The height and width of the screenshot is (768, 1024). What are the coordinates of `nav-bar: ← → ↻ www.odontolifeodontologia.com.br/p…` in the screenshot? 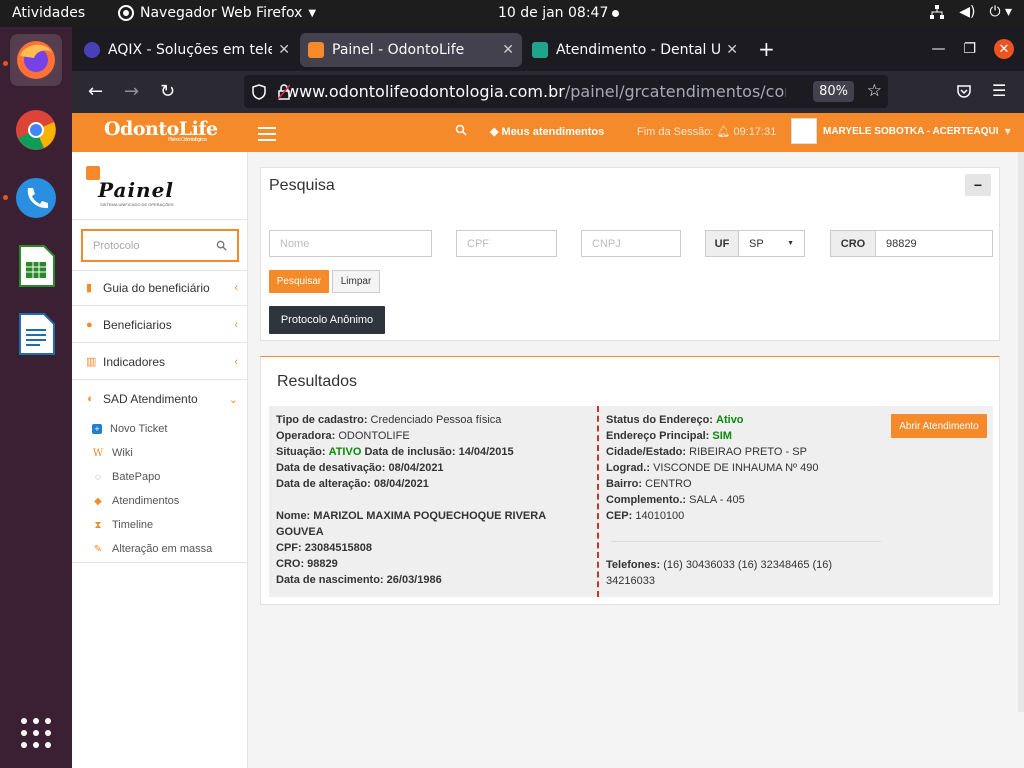 It's located at (548, 92).